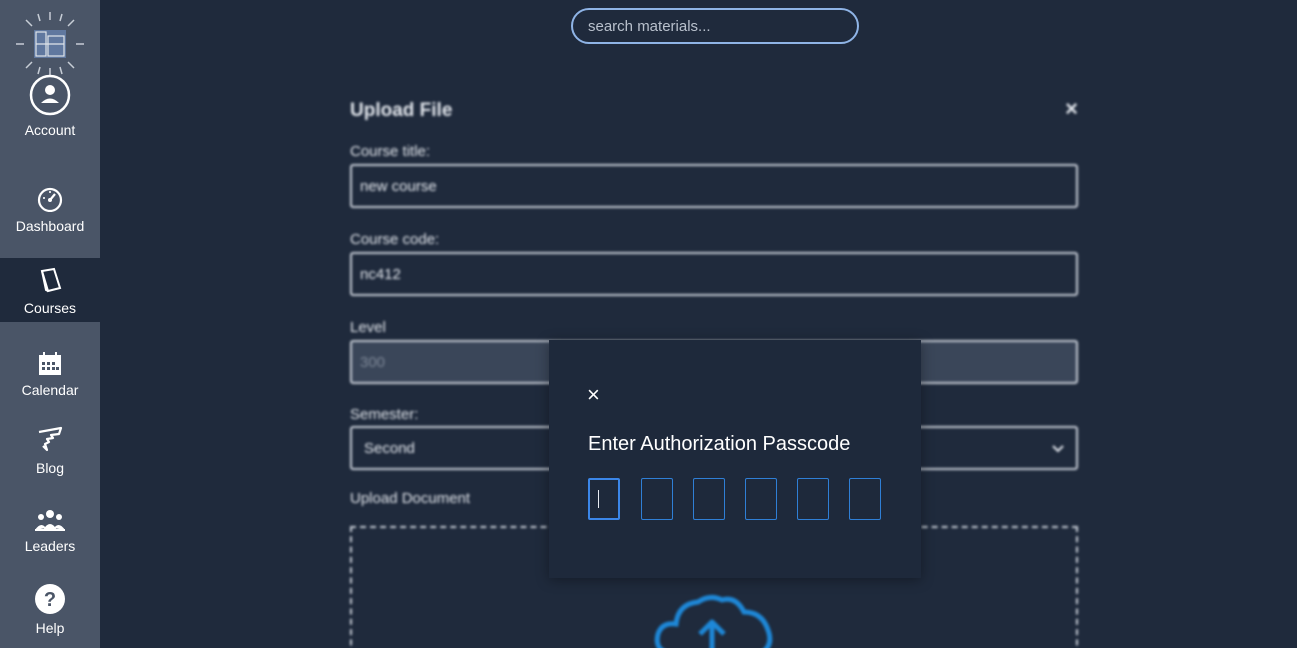 This screenshot has height=648, width=1297. Describe the element at coordinates (50, 628) in the screenshot. I see `sidebar-item-label: Help` at that location.